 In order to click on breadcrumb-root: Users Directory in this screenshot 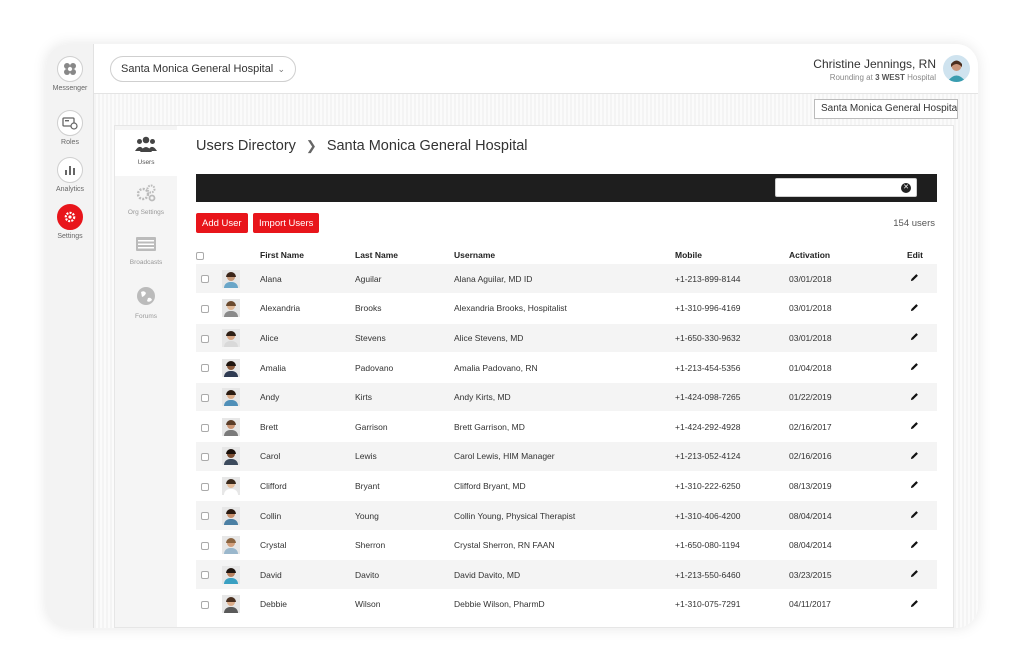, I will do `click(246, 146)`.